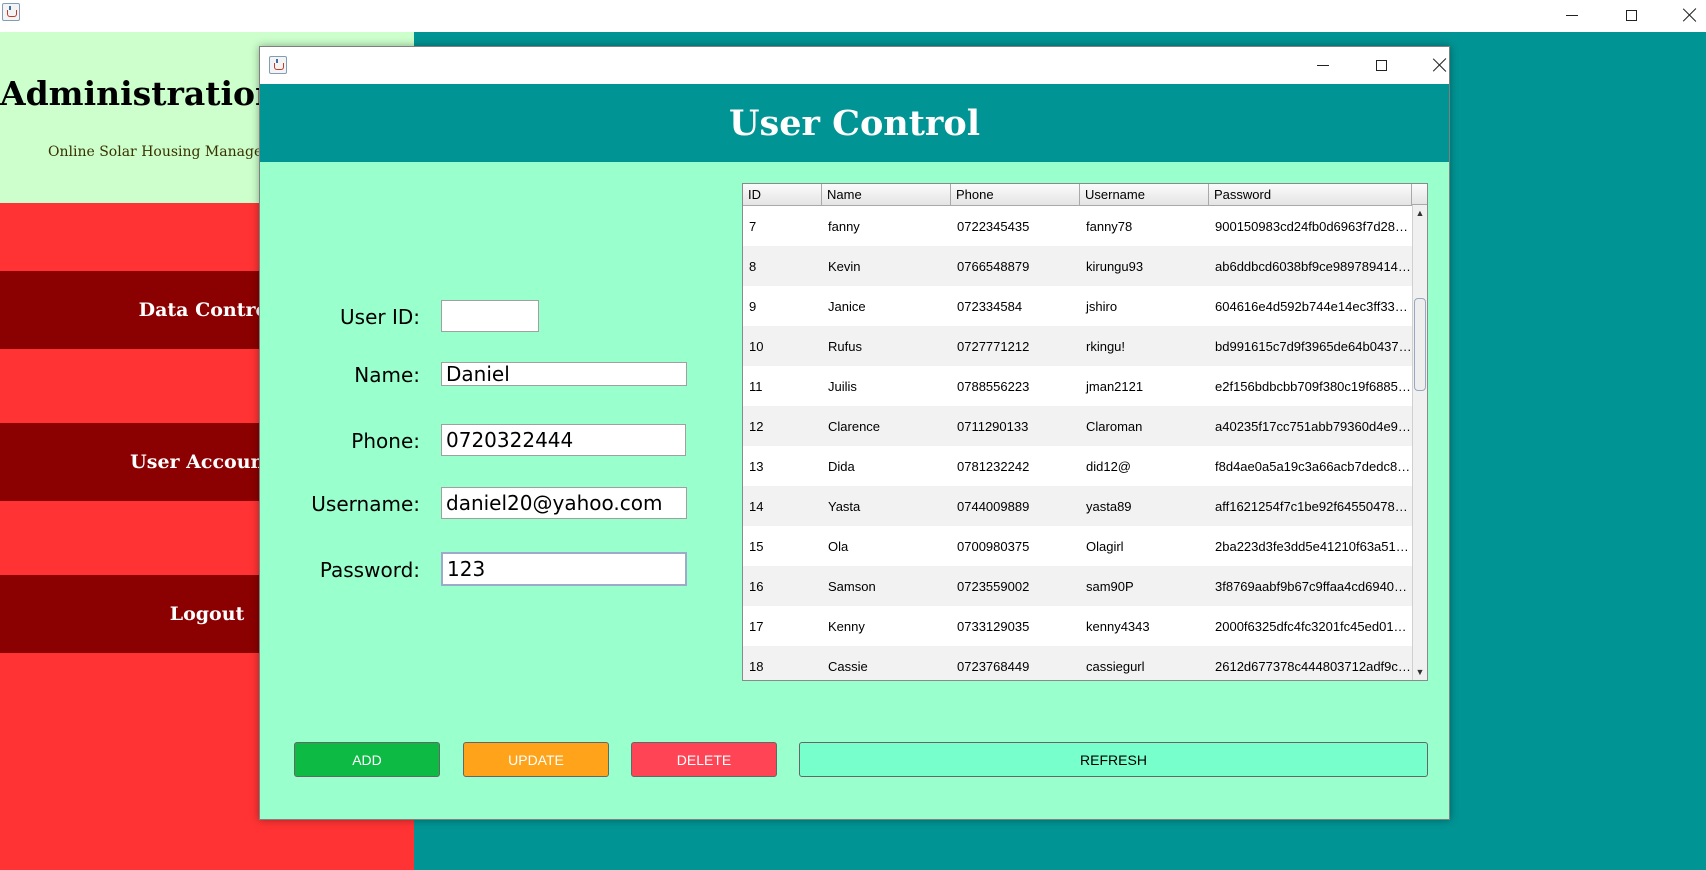  I want to click on cell-id: 11, so click(756, 386).